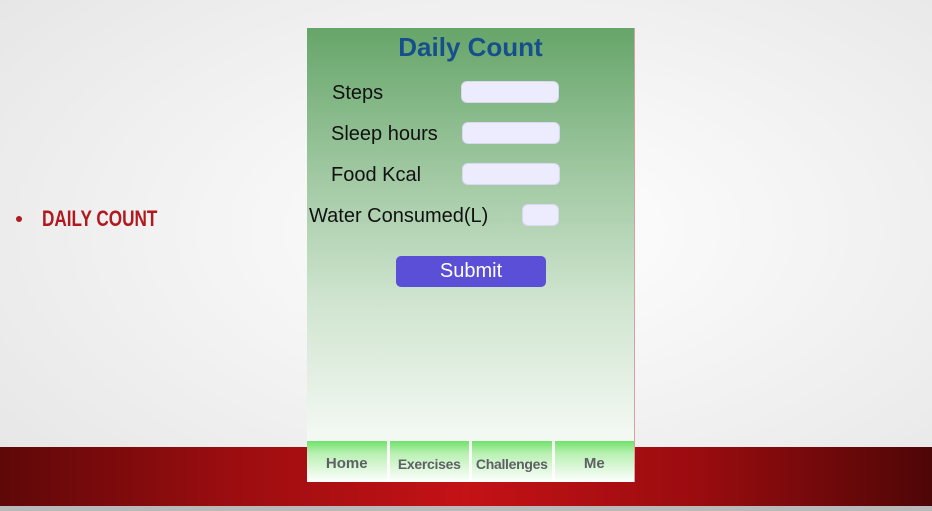 The image size is (932, 511). What do you see at coordinates (19, 219) in the screenshot?
I see `bullet-dot-icon` at bounding box center [19, 219].